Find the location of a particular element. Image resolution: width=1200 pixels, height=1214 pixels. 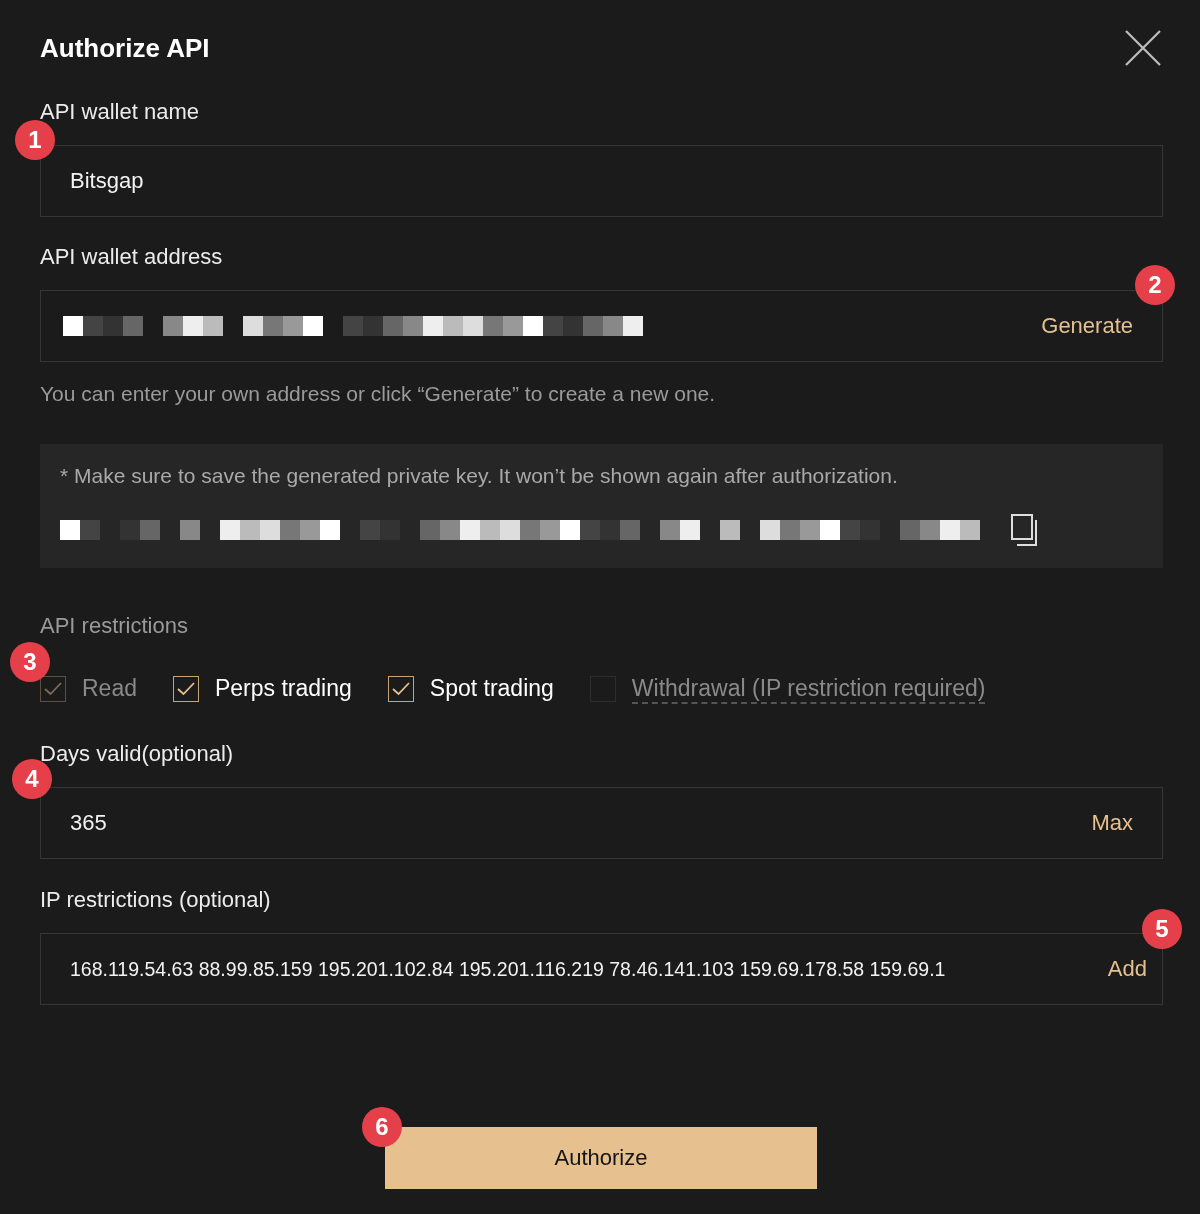

field-value: 365 is located at coordinates (89, 823).